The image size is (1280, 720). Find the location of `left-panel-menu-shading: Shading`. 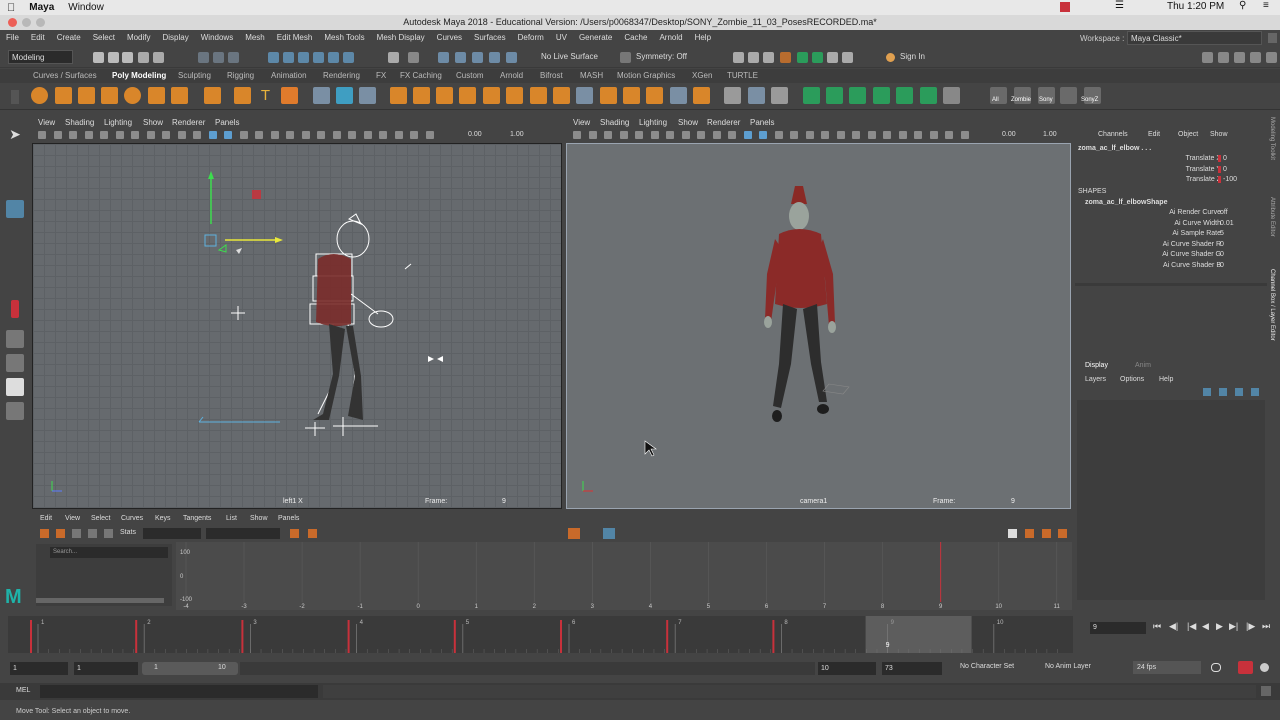

left-panel-menu-shading: Shading is located at coordinates (79, 122).